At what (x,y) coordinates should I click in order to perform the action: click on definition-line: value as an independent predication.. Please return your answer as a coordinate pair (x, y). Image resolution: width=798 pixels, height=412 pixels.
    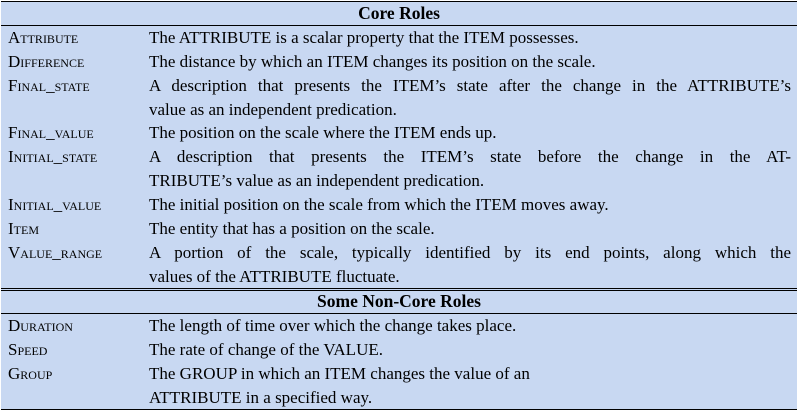
    Looking at the image, I should click on (273, 109).